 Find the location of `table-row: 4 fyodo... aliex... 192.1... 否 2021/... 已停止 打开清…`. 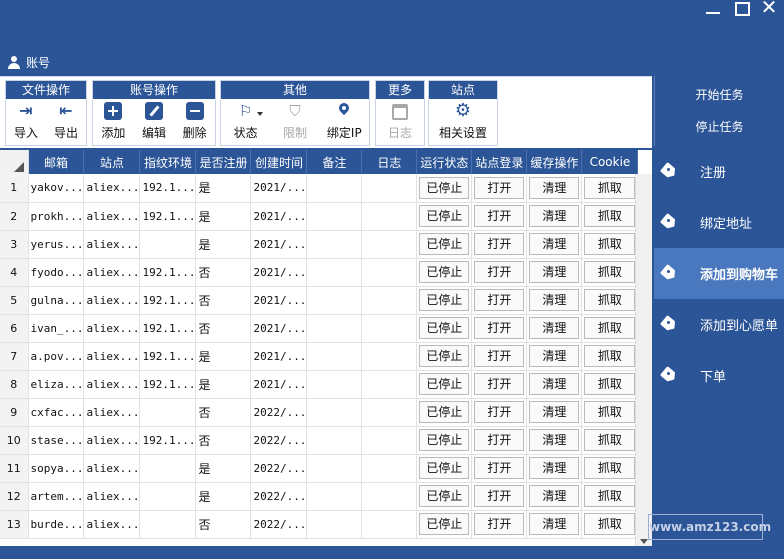

table-row: 4 fyodo... aliex... 192.1... 否 2021/... 已停止 打开清… is located at coordinates (319, 272).